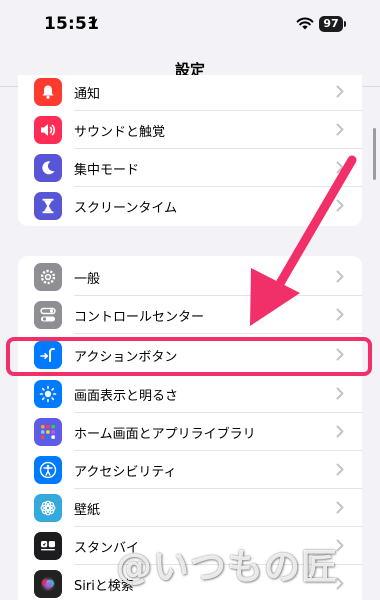 The image size is (380, 600). What do you see at coordinates (303, 240) in the screenshot?
I see `arrow-icon` at bounding box center [303, 240].